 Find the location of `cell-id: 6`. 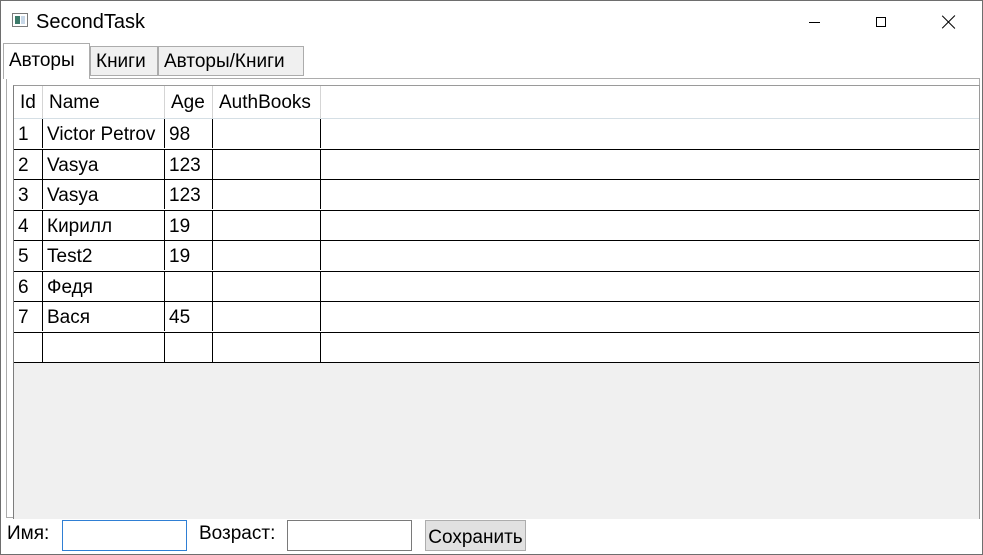

cell-id: 6 is located at coordinates (28, 286).